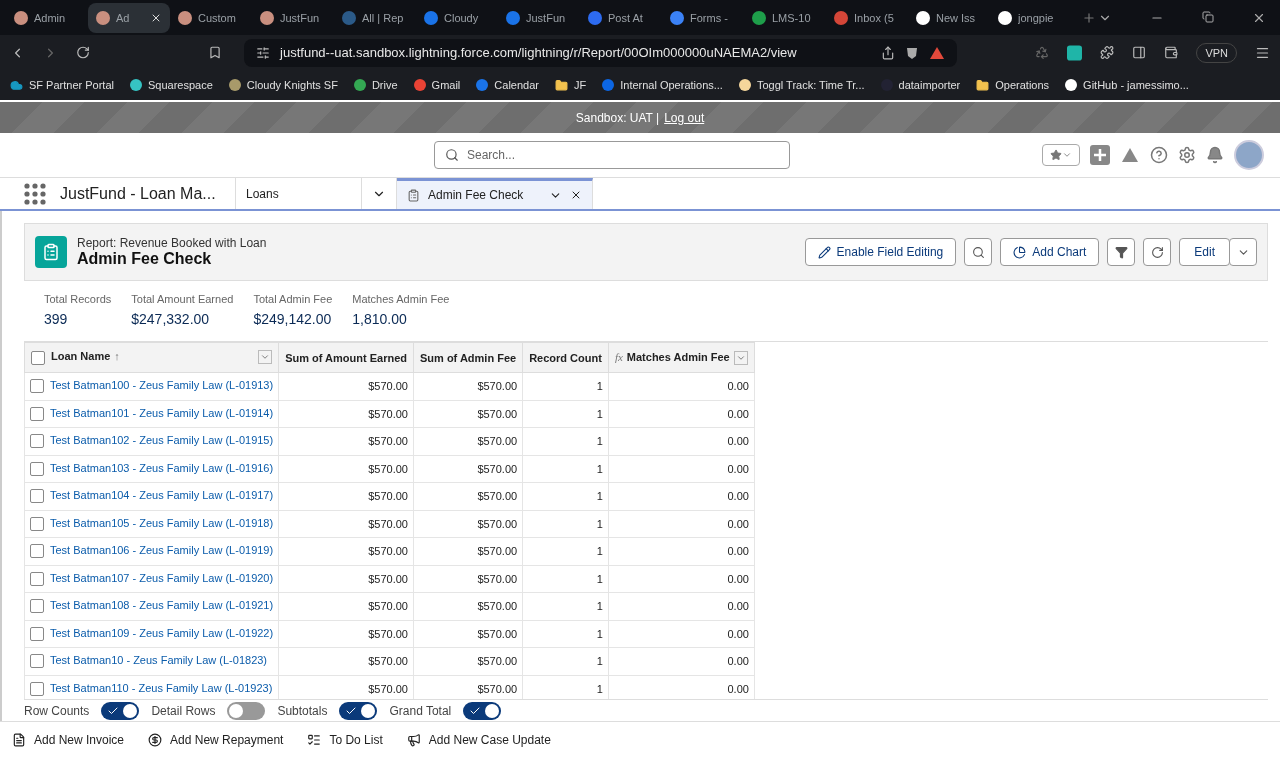  I want to click on sort-arrow: ↑, so click(117, 356).